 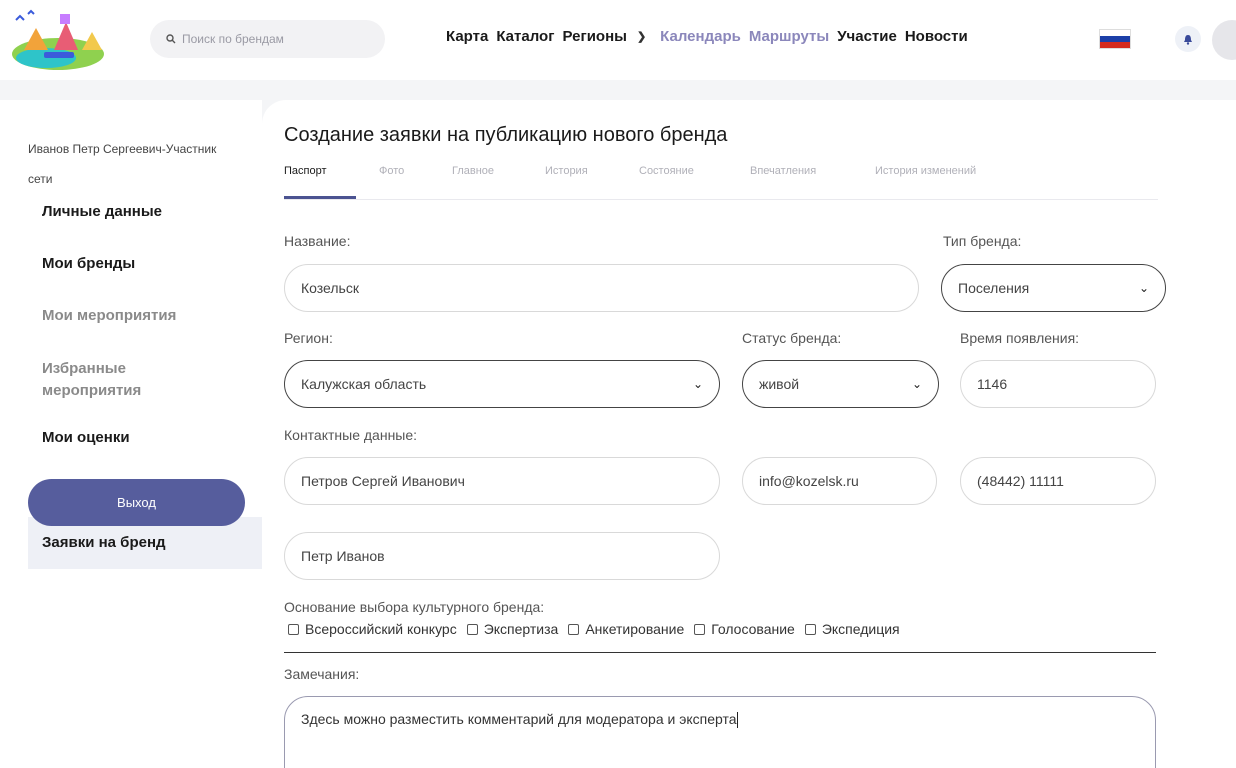 I want to click on nav-participation: Участие, so click(x=867, y=36).